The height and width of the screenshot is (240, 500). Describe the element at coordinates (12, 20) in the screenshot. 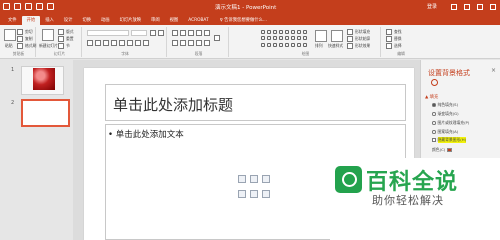

I see `tab-file: 文件` at that location.